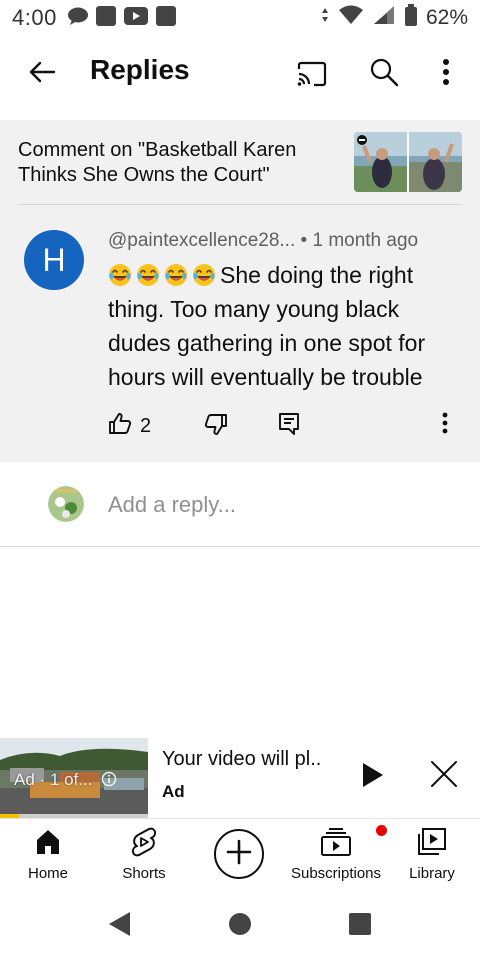 This screenshot has height=960, width=480. I want to click on home-icon, so click(48, 842).